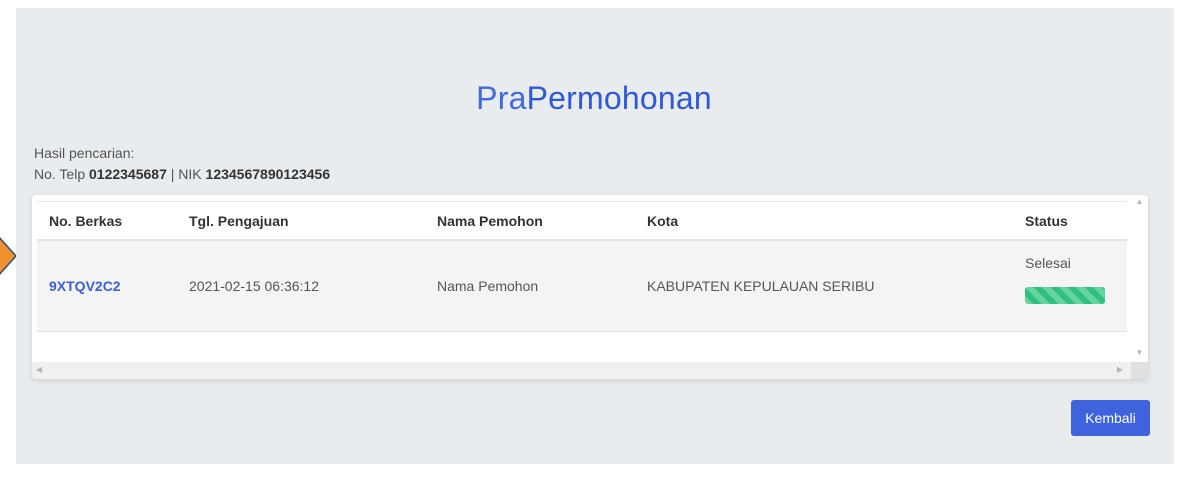 The image size is (1188, 490). I want to click on horizontal-scrollbar: ◀ ▶, so click(581, 370).